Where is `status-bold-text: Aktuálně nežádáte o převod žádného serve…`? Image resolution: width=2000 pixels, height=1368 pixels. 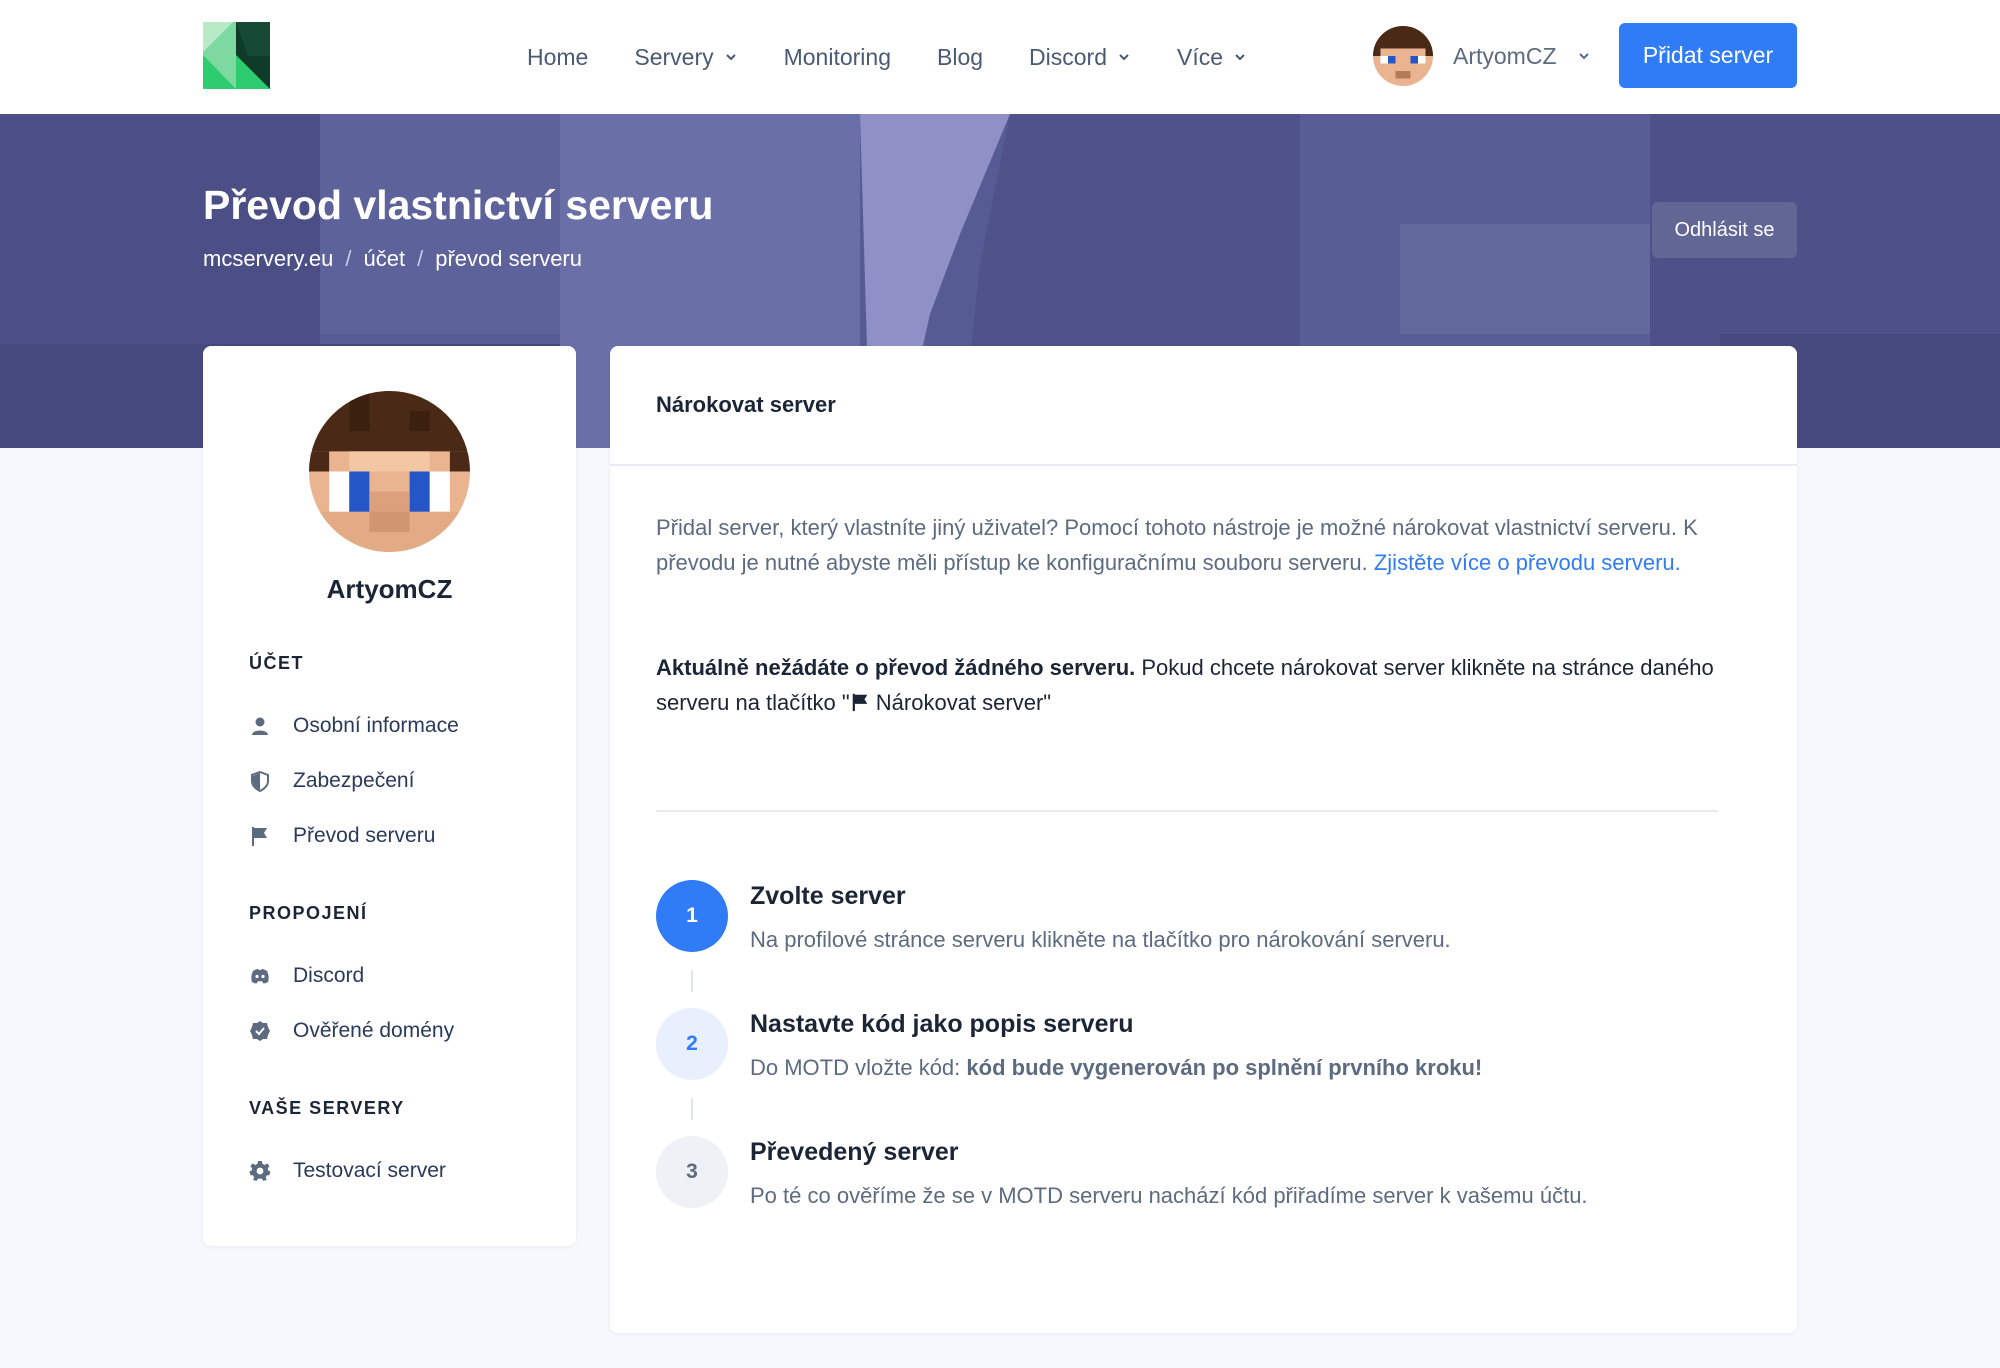
status-bold-text: Aktuálně nežádáte o převod žádného serve… is located at coordinates (896, 667).